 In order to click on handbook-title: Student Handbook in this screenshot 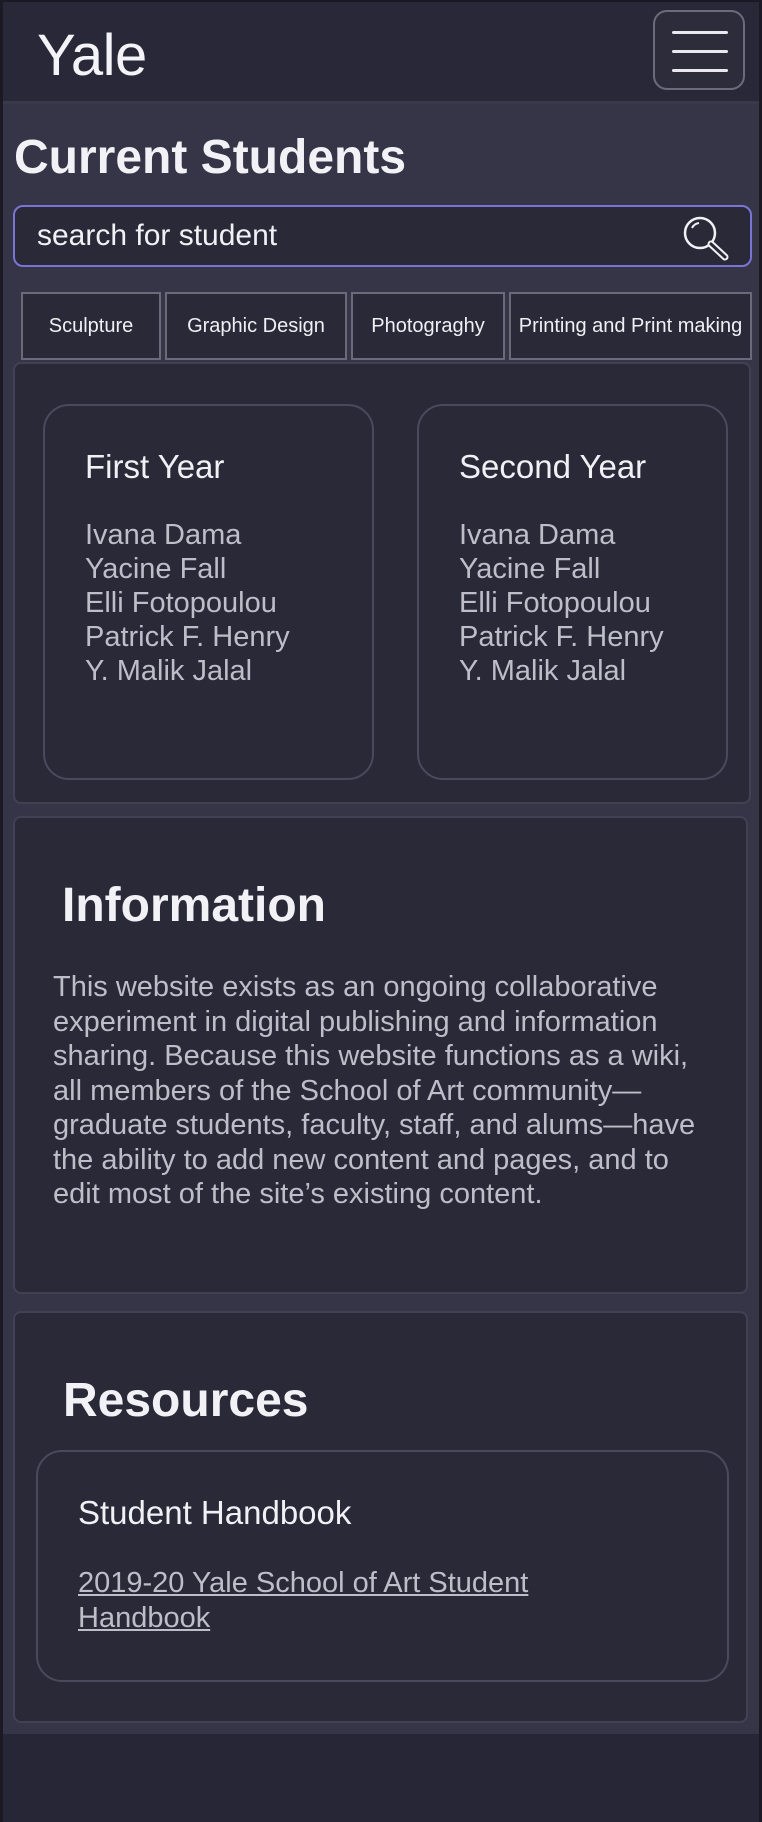, I will do `click(215, 1512)`.